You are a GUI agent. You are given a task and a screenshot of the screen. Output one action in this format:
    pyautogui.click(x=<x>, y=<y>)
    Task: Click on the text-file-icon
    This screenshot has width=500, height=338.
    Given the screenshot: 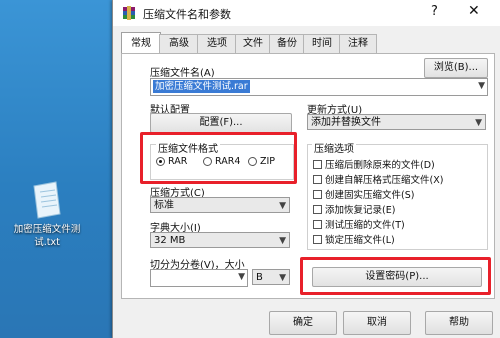 What is the action you would take?
    pyautogui.click(x=47, y=200)
    